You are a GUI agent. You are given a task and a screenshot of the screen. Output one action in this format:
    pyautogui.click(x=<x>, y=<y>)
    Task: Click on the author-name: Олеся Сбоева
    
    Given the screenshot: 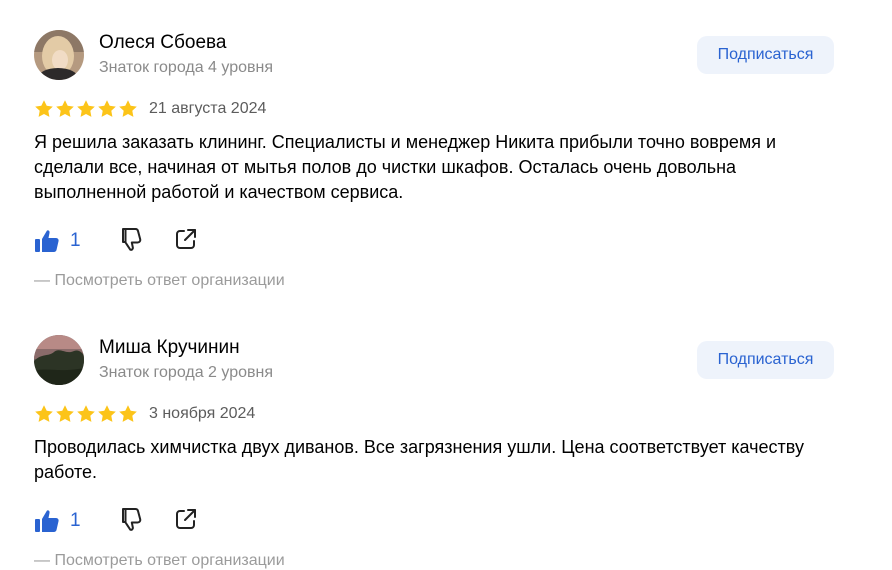 What is the action you would take?
    pyautogui.click(x=162, y=43)
    